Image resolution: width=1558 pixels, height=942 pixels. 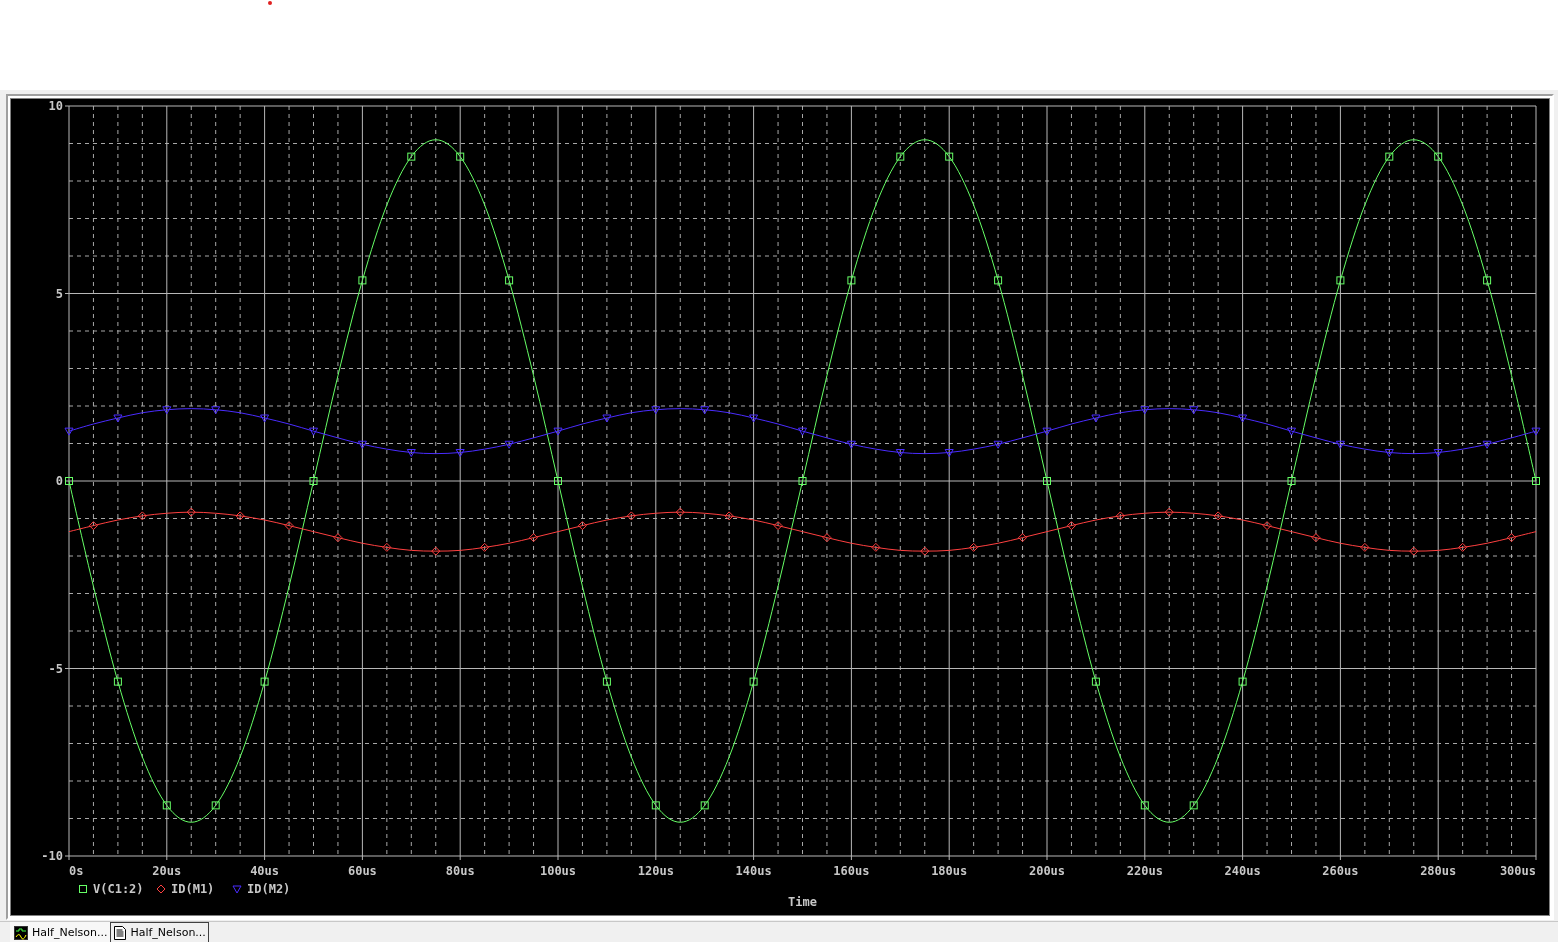 I want to click on x-tick-label: 0s, so click(x=76, y=871).